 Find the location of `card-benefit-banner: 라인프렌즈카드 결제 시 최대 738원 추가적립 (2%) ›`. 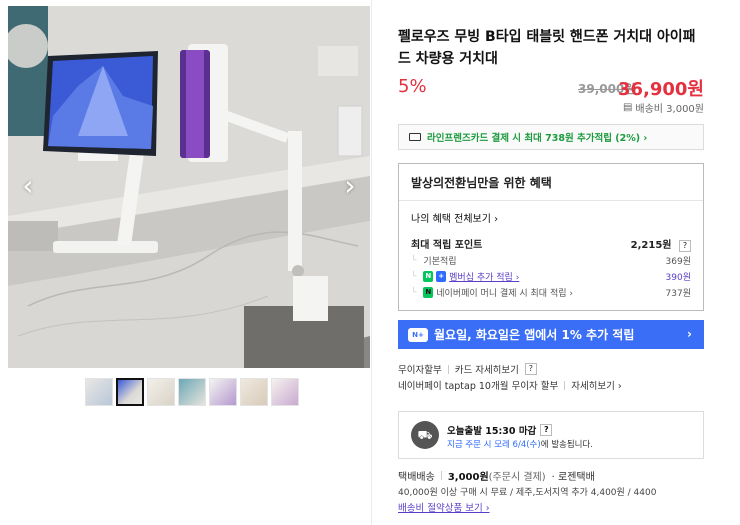

card-benefit-banner: 라인프렌즈카드 결제 시 최대 738원 추가적립 (2%) › is located at coordinates (551, 137).